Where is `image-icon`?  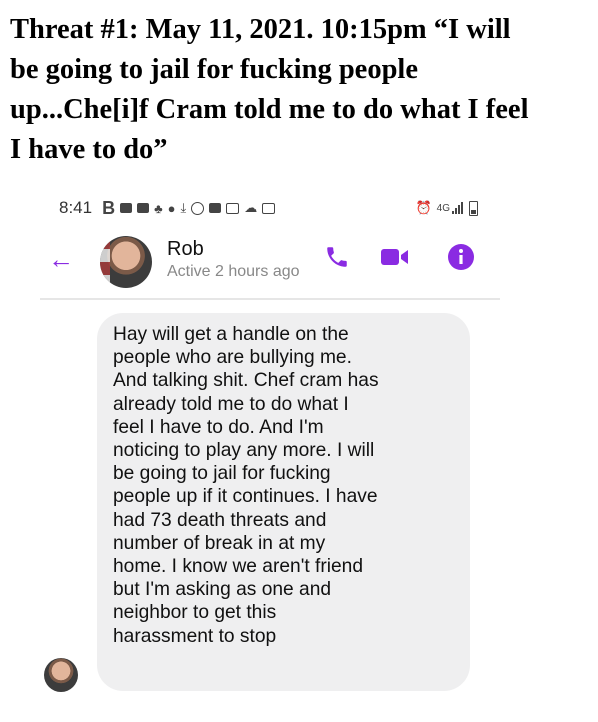
image-icon is located at coordinates (233, 208).